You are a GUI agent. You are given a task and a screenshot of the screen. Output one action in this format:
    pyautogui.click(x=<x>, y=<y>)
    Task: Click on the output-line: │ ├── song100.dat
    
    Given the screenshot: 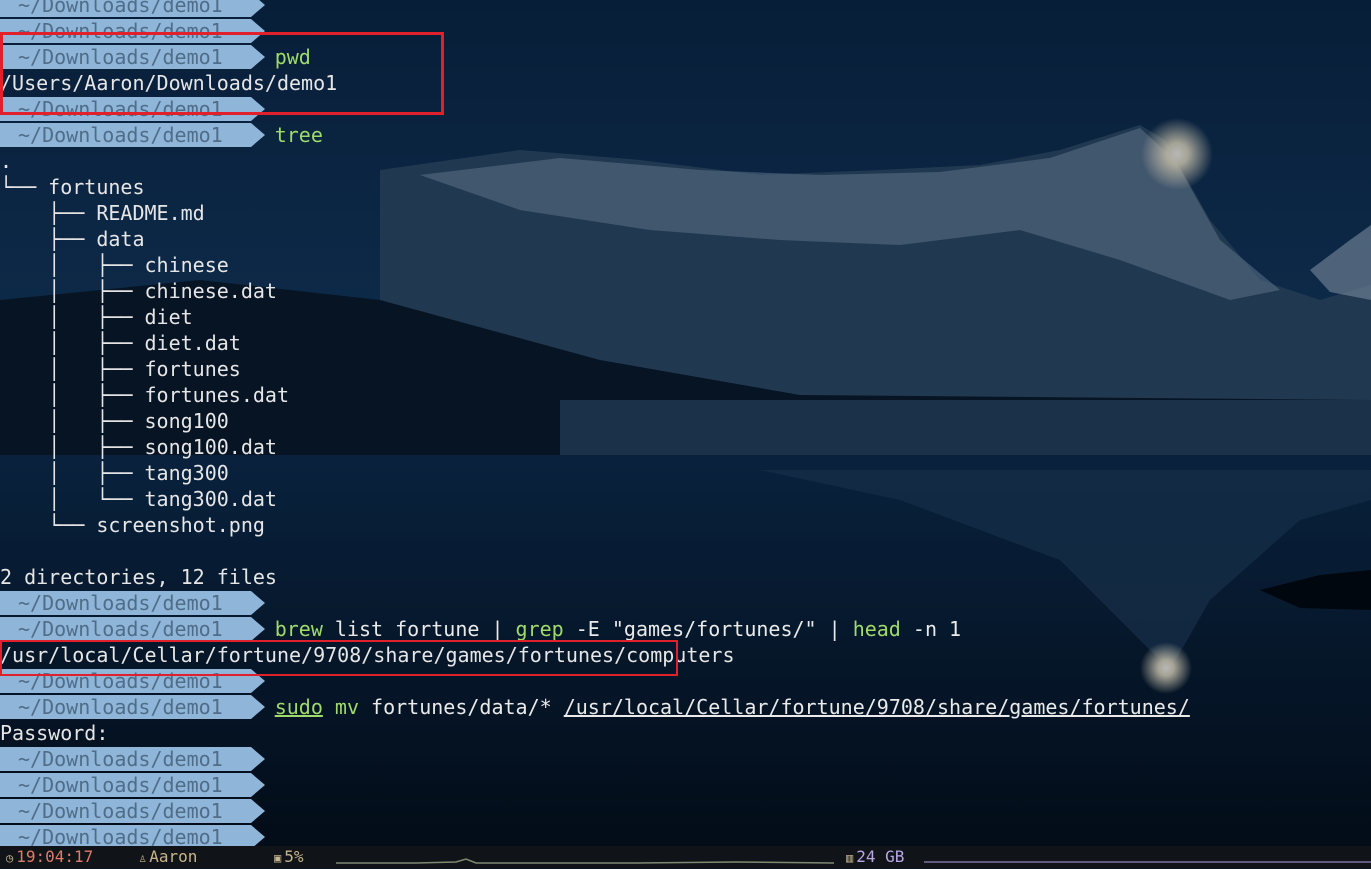 What is the action you would take?
    pyautogui.click(x=138, y=447)
    